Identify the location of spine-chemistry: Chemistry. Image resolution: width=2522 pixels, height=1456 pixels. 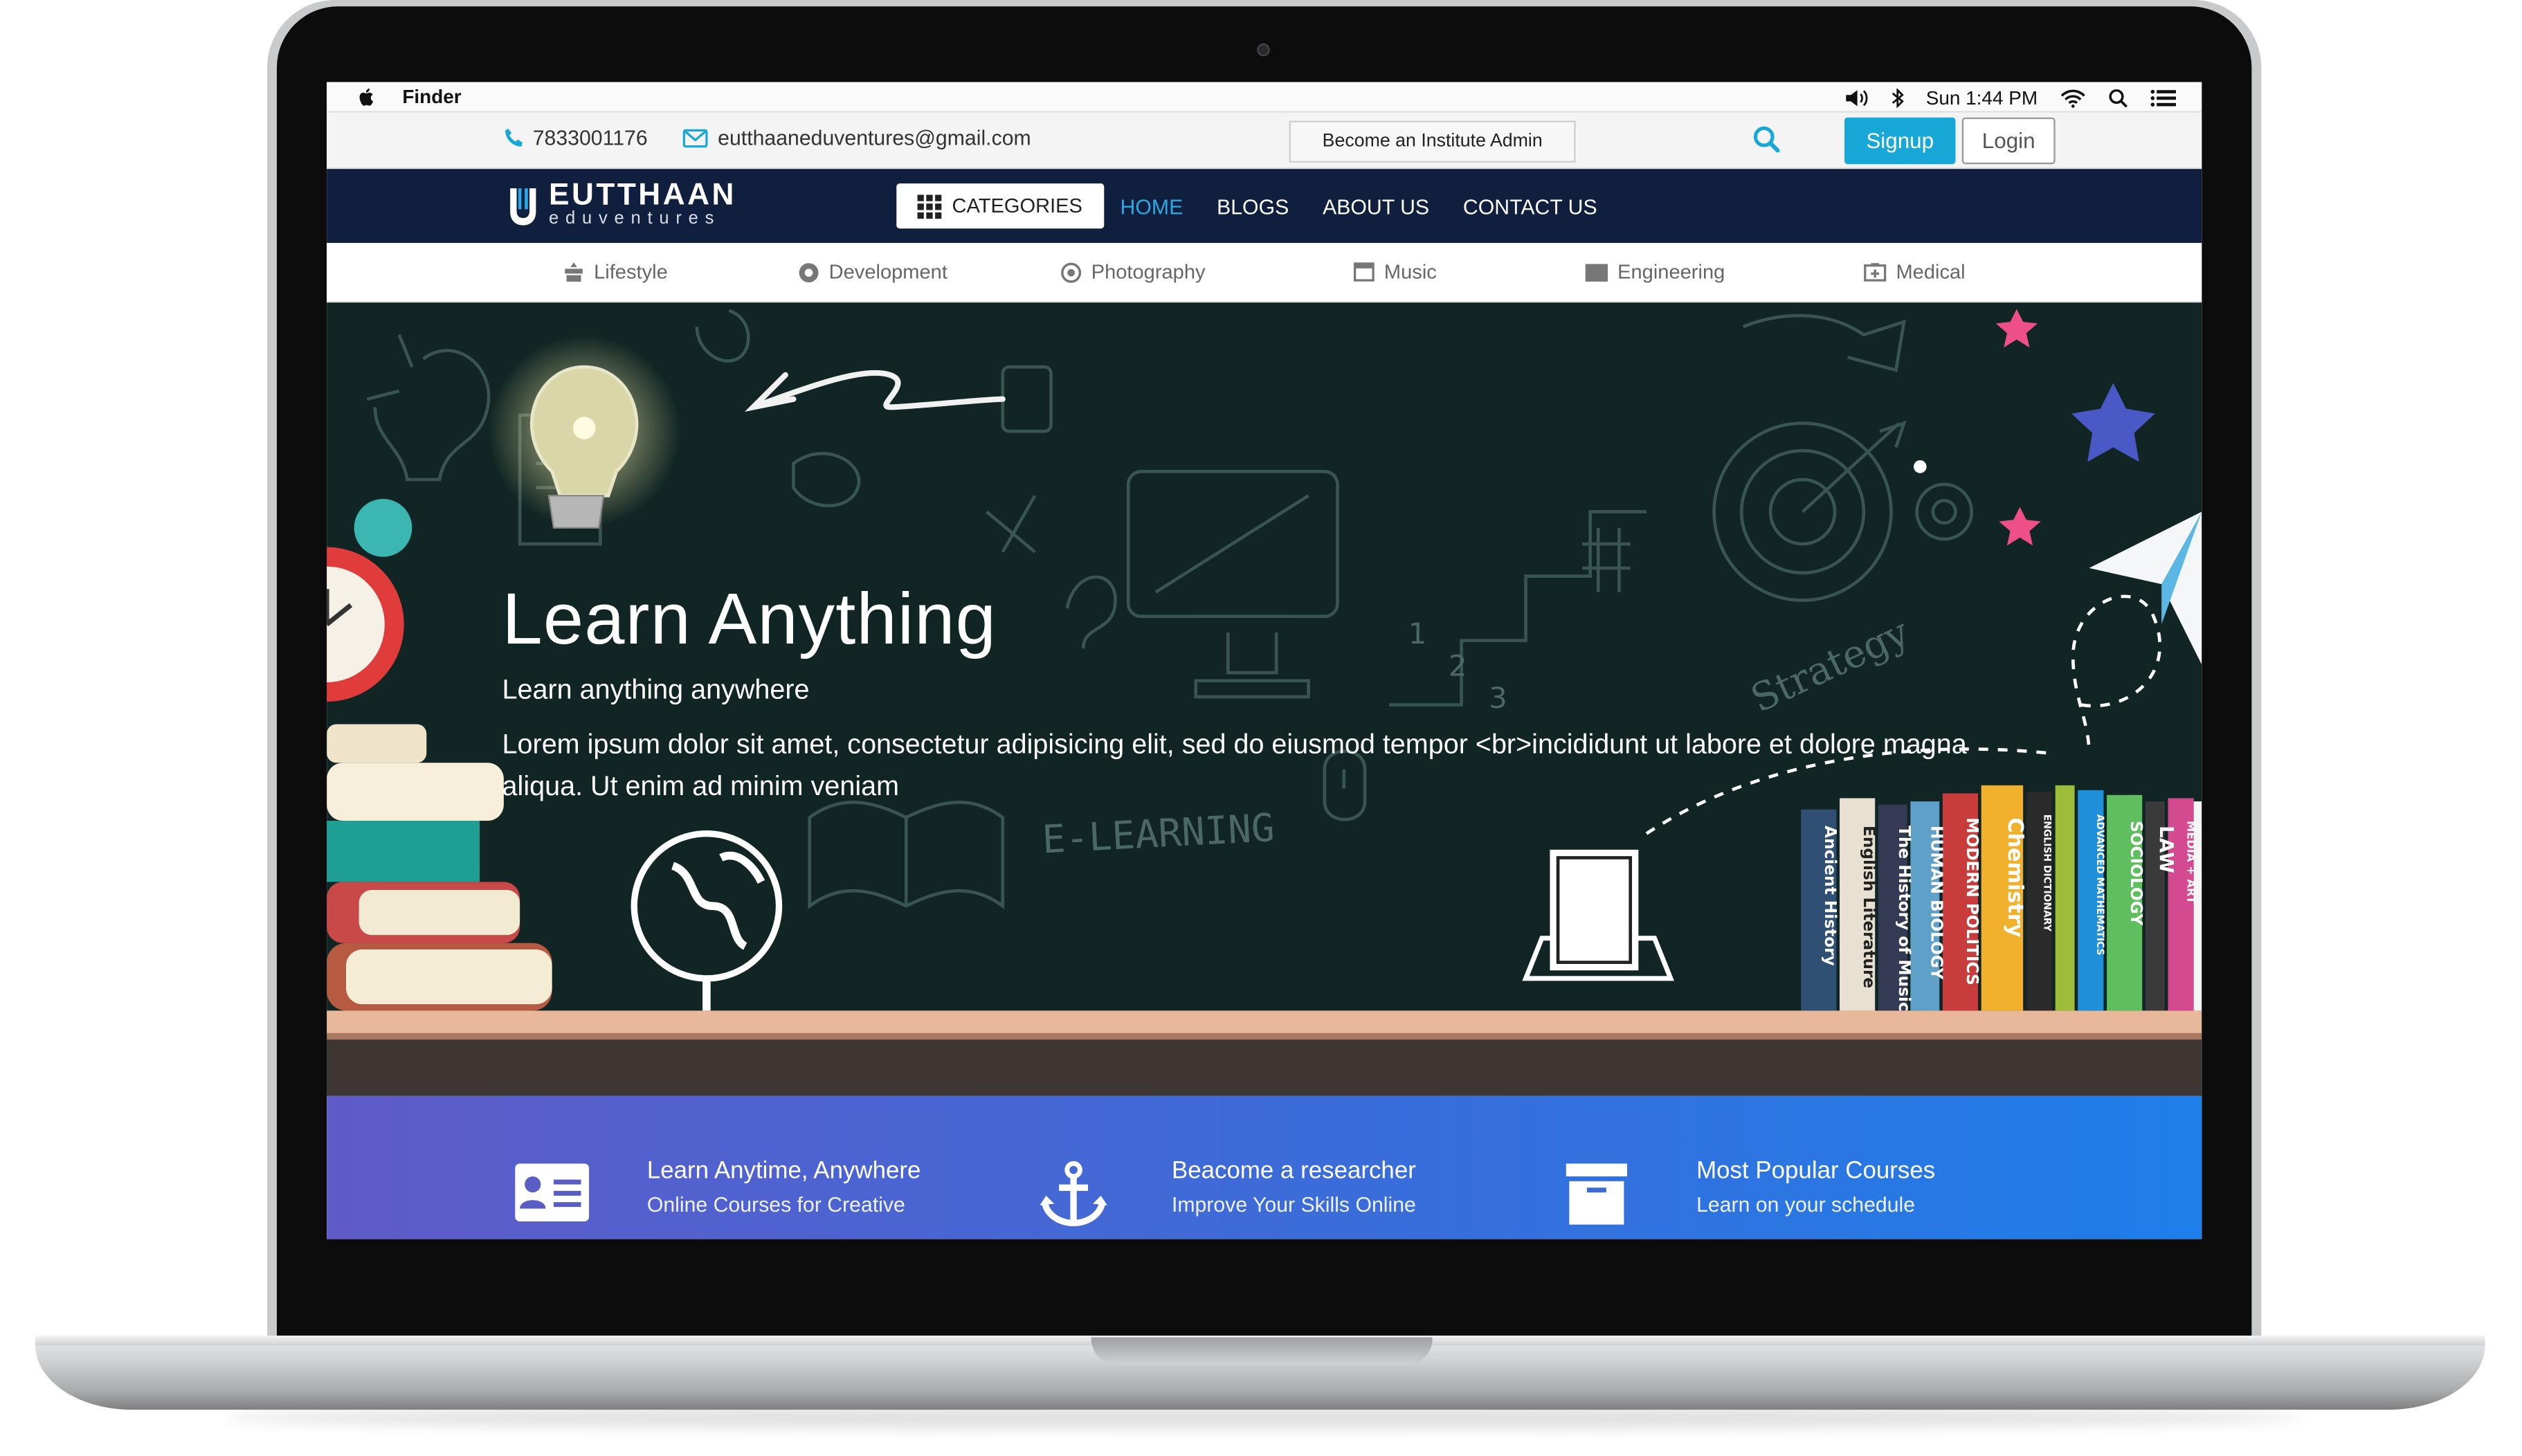
(2015, 877).